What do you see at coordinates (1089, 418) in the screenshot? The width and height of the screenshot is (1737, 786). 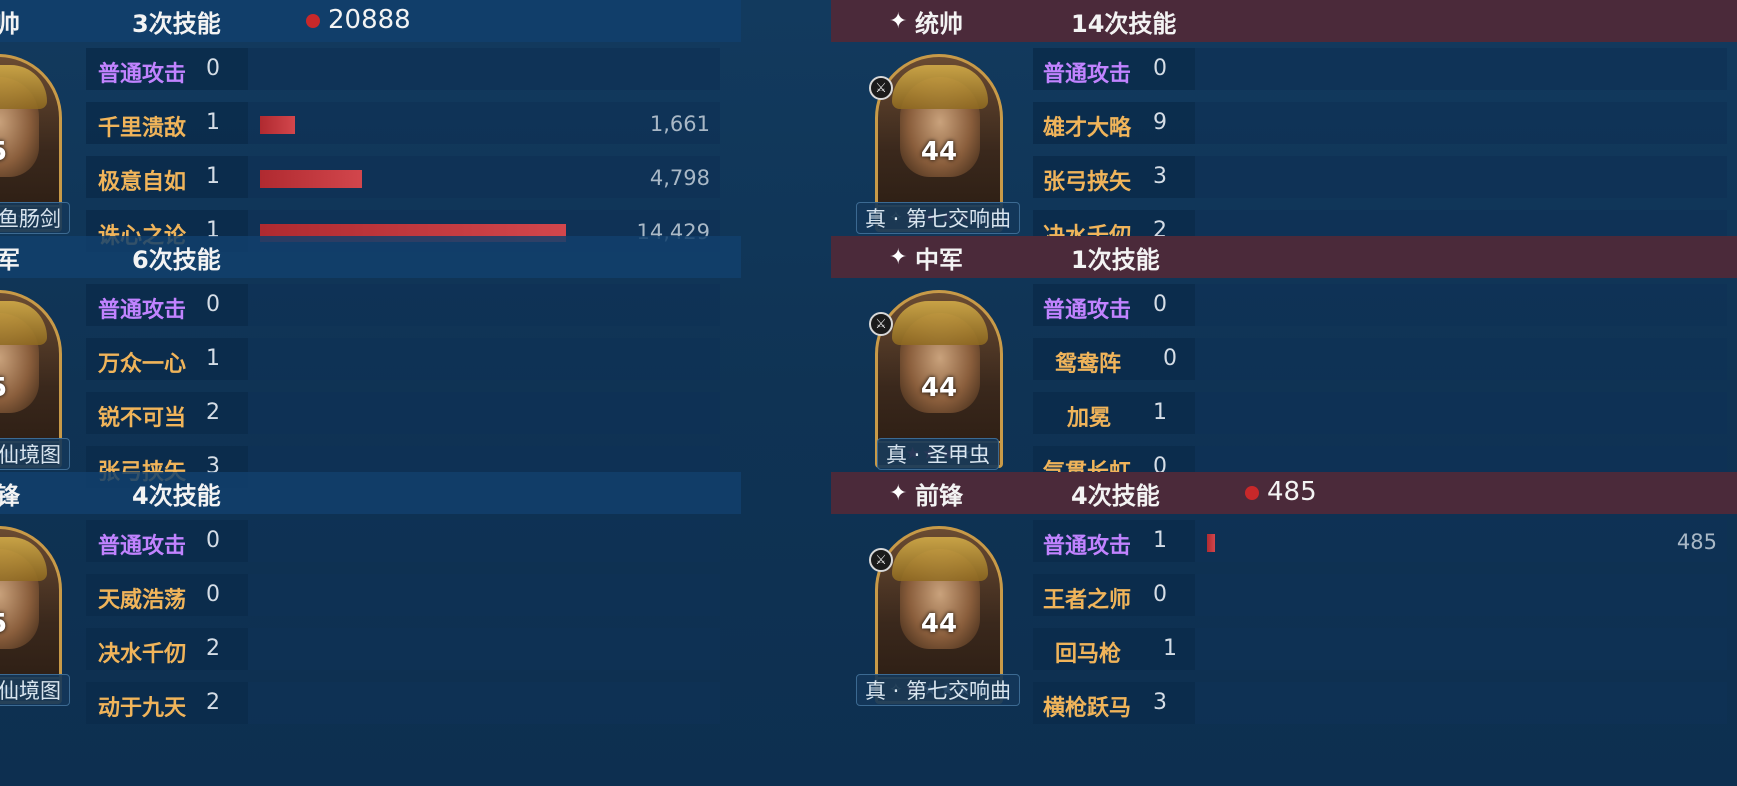 I see `skill-name: 加冕` at bounding box center [1089, 418].